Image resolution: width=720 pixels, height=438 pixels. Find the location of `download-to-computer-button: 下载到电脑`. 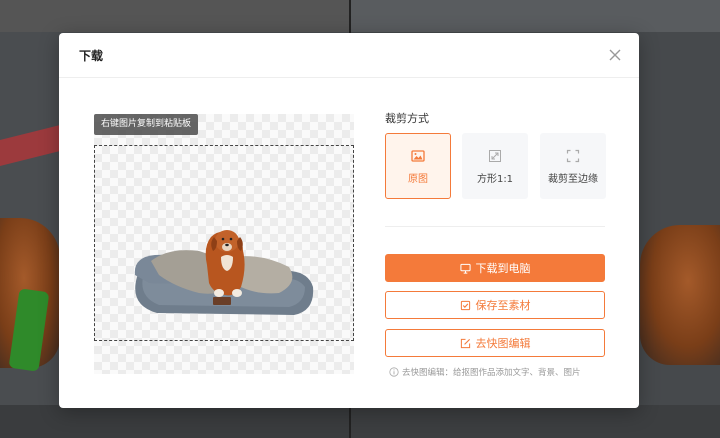

download-to-computer-button: 下载到电脑 is located at coordinates (495, 268).